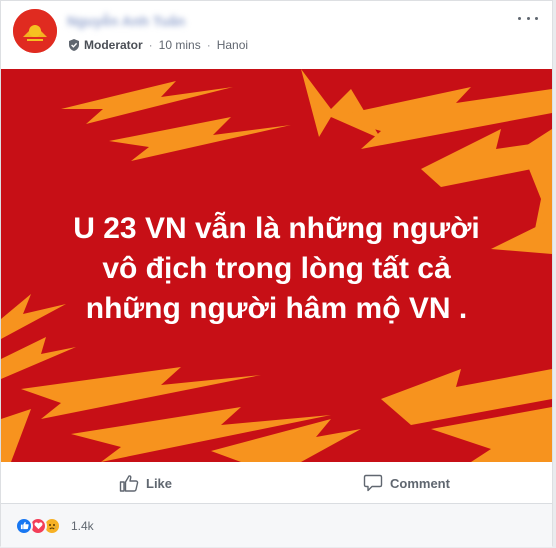 This screenshot has height=548, width=556. What do you see at coordinates (157, 45) in the screenshot?
I see `post-meta: Moderator · 10 mins · Hanoi` at bounding box center [157, 45].